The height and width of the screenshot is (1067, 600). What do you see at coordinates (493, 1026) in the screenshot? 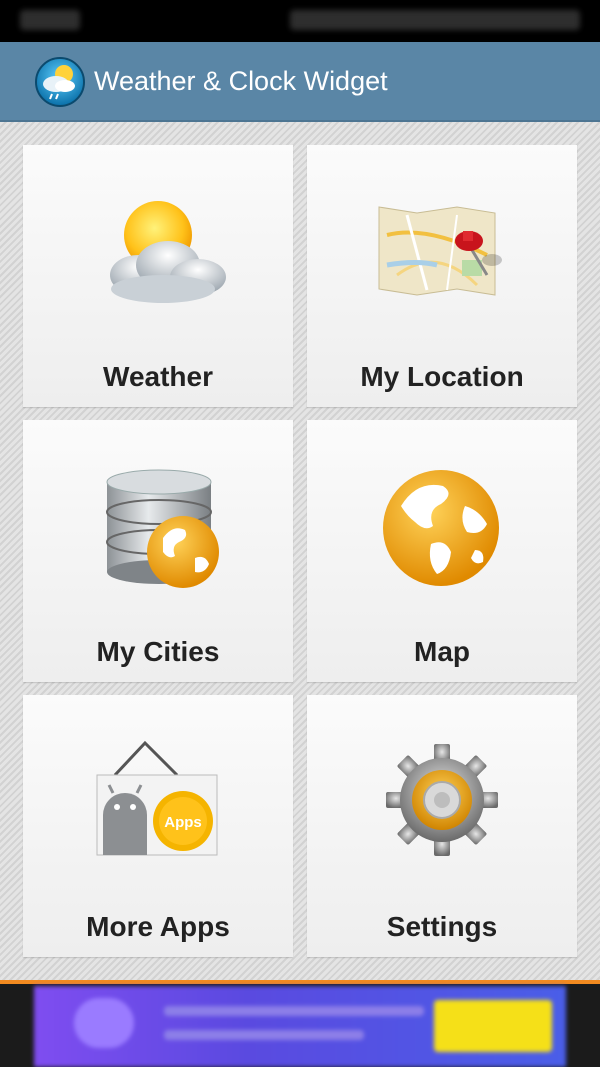
I see `ad-button` at bounding box center [493, 1026].